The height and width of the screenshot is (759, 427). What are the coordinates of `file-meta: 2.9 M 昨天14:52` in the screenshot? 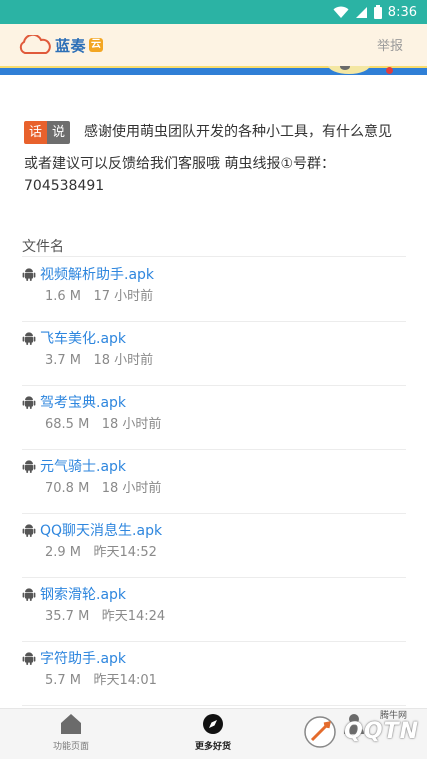 It's located at (101, 550).